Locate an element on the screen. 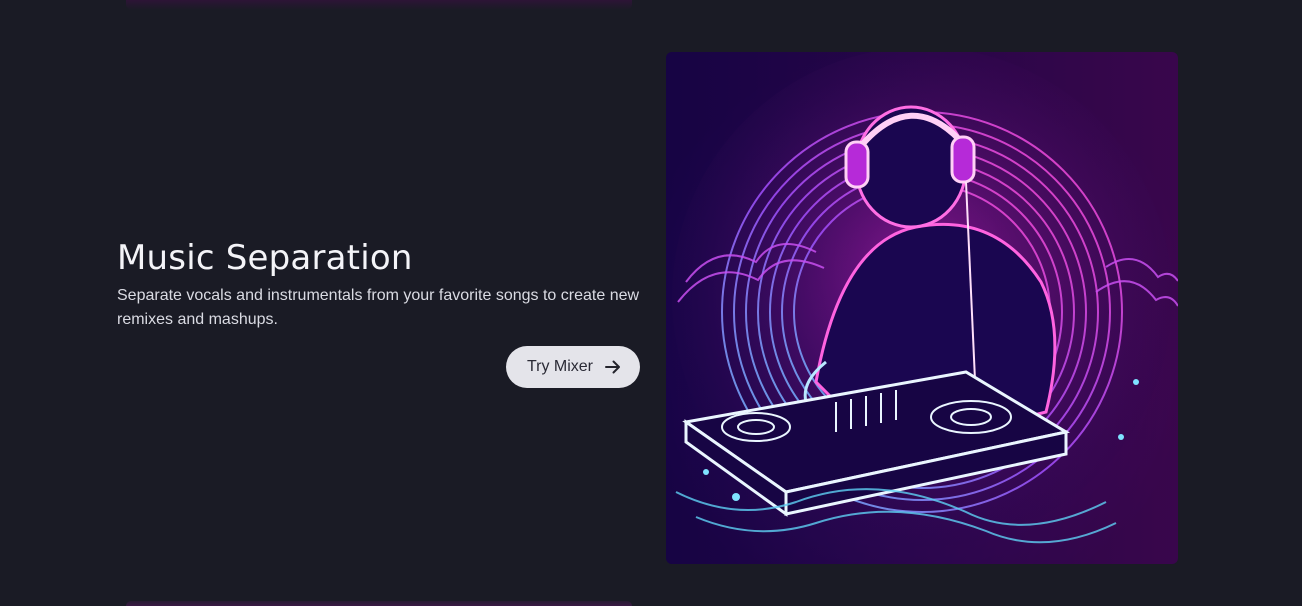 Image resolution: width=1302 pixels, height=606 pixels. cta-row: Try Mixer is located at coordinates (378, 367).